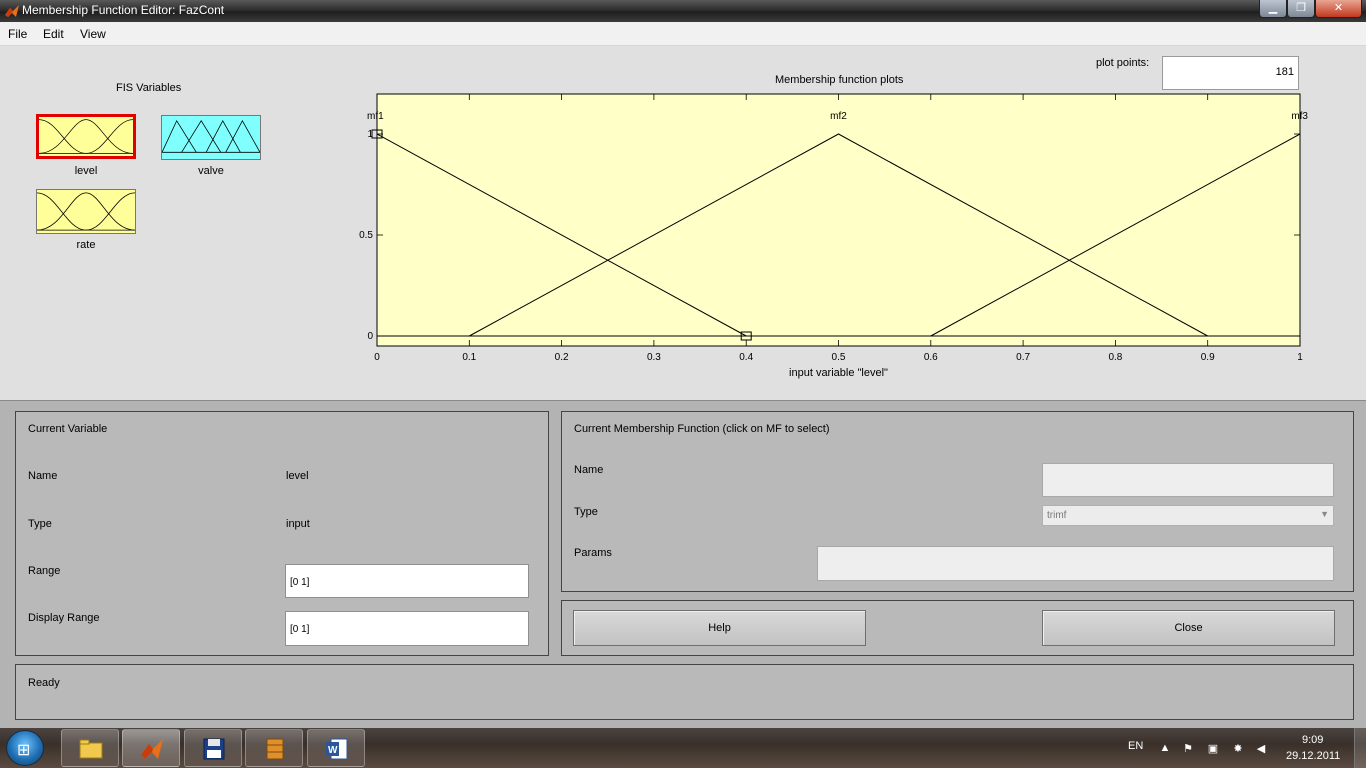  What do you see at coordinates (589, 470) in the screenshot?
I see `mf-name-label: Name` at bounding box center [589, 470].